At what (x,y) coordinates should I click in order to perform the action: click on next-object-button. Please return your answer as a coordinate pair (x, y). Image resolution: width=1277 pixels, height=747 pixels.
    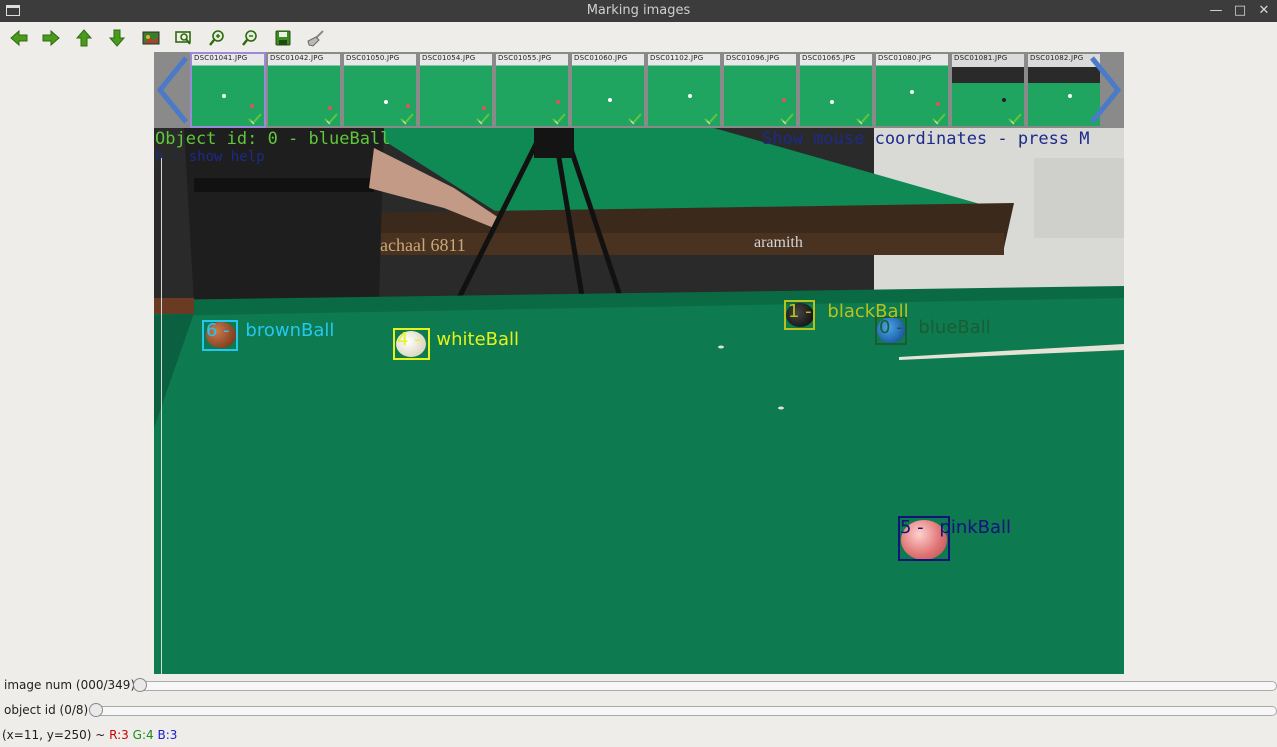
    Looking at the image, I should click on (117, 38).